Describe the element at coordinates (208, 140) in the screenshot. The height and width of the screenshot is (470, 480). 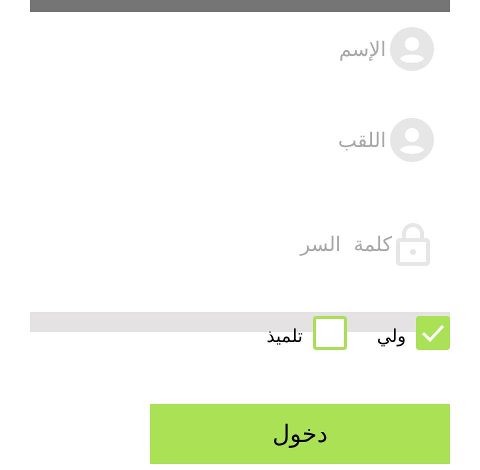
I see `text-field: اللقب` at that location.